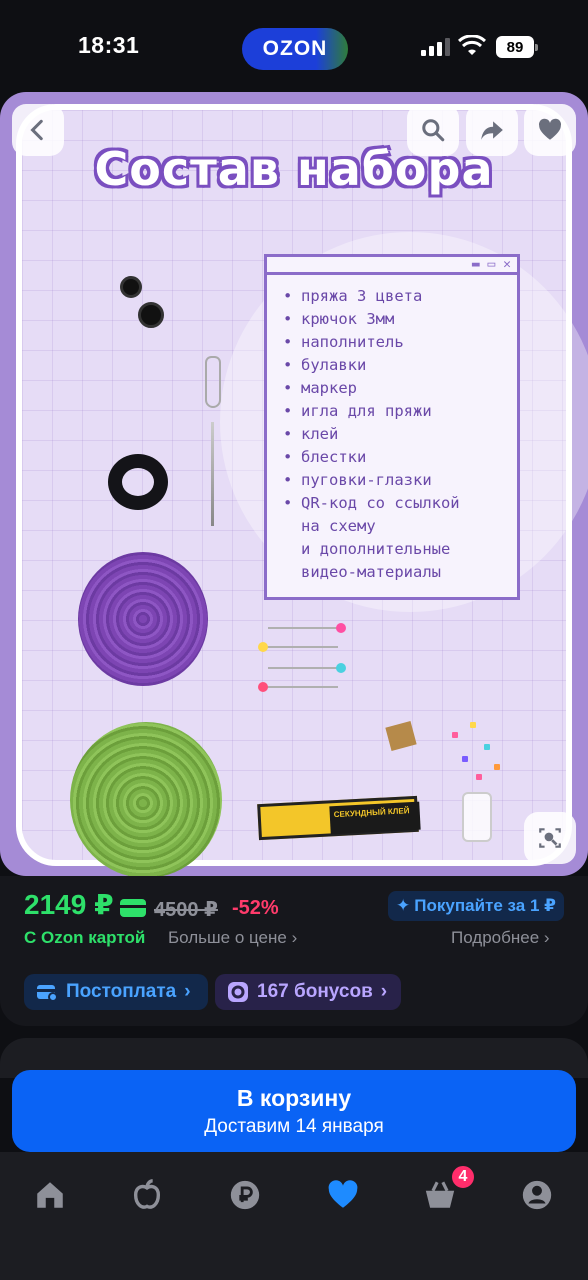  I want to click on promo-button: ✦ Покупайте за 1 ₽, so click(476, 906).